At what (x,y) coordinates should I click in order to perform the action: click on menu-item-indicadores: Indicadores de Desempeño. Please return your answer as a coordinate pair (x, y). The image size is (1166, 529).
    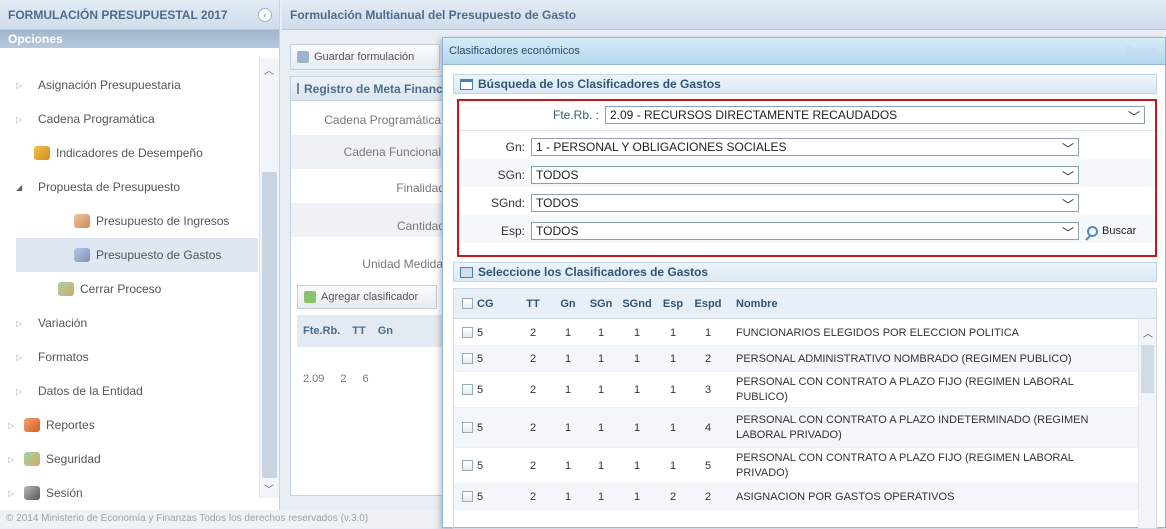
    Looking at the image, I should click on (137, 153).